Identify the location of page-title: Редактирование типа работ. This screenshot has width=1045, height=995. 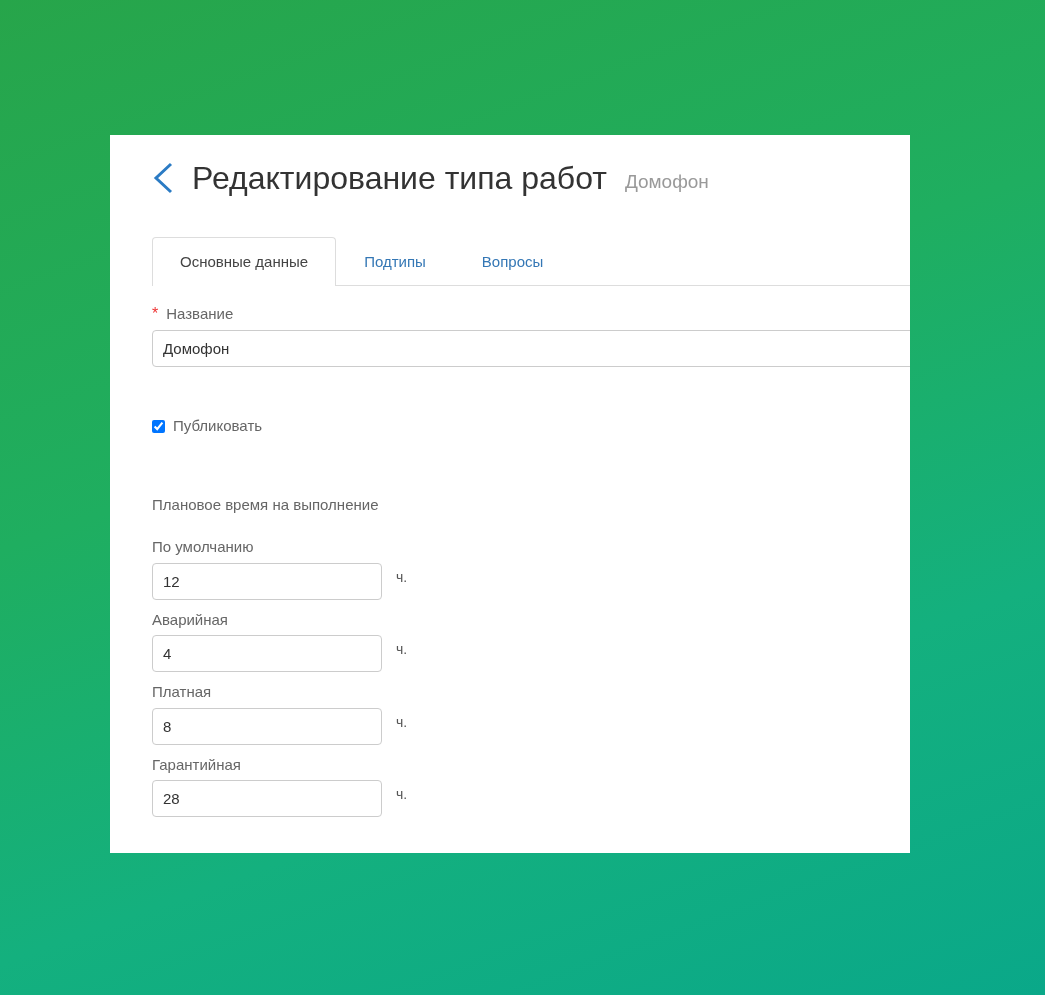
(399, 178).